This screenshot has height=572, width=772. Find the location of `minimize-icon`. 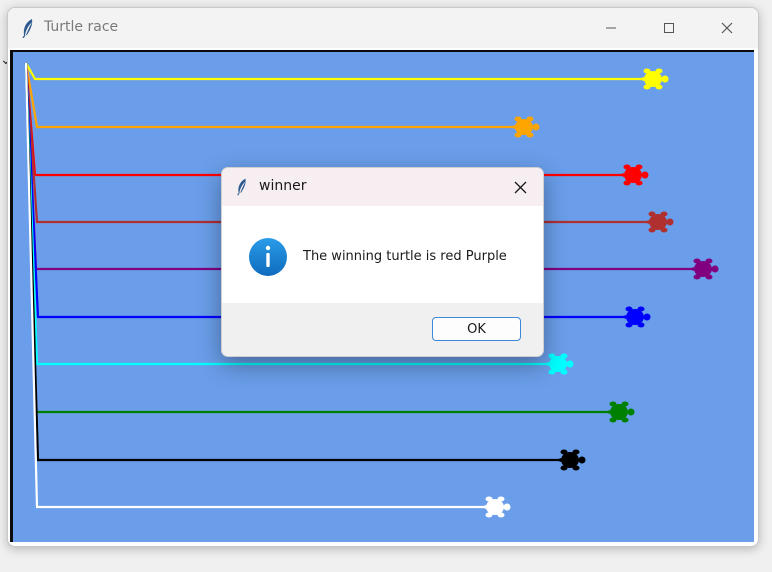

minimize-icon is located at coordinates (611, 28).